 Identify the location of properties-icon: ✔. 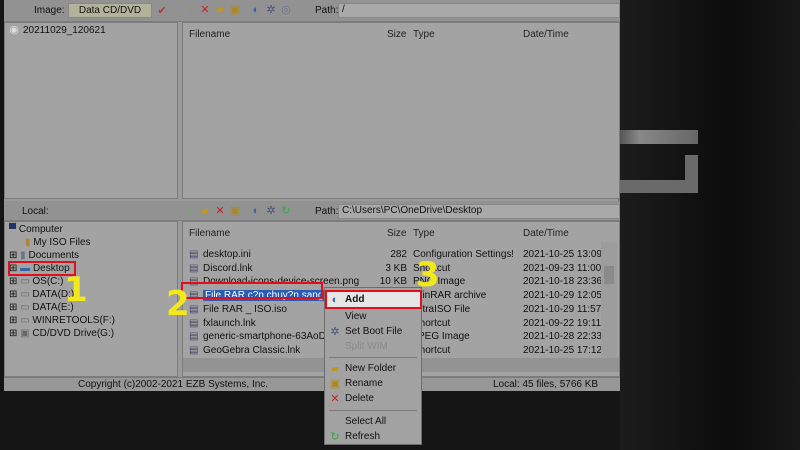
(162, 11).